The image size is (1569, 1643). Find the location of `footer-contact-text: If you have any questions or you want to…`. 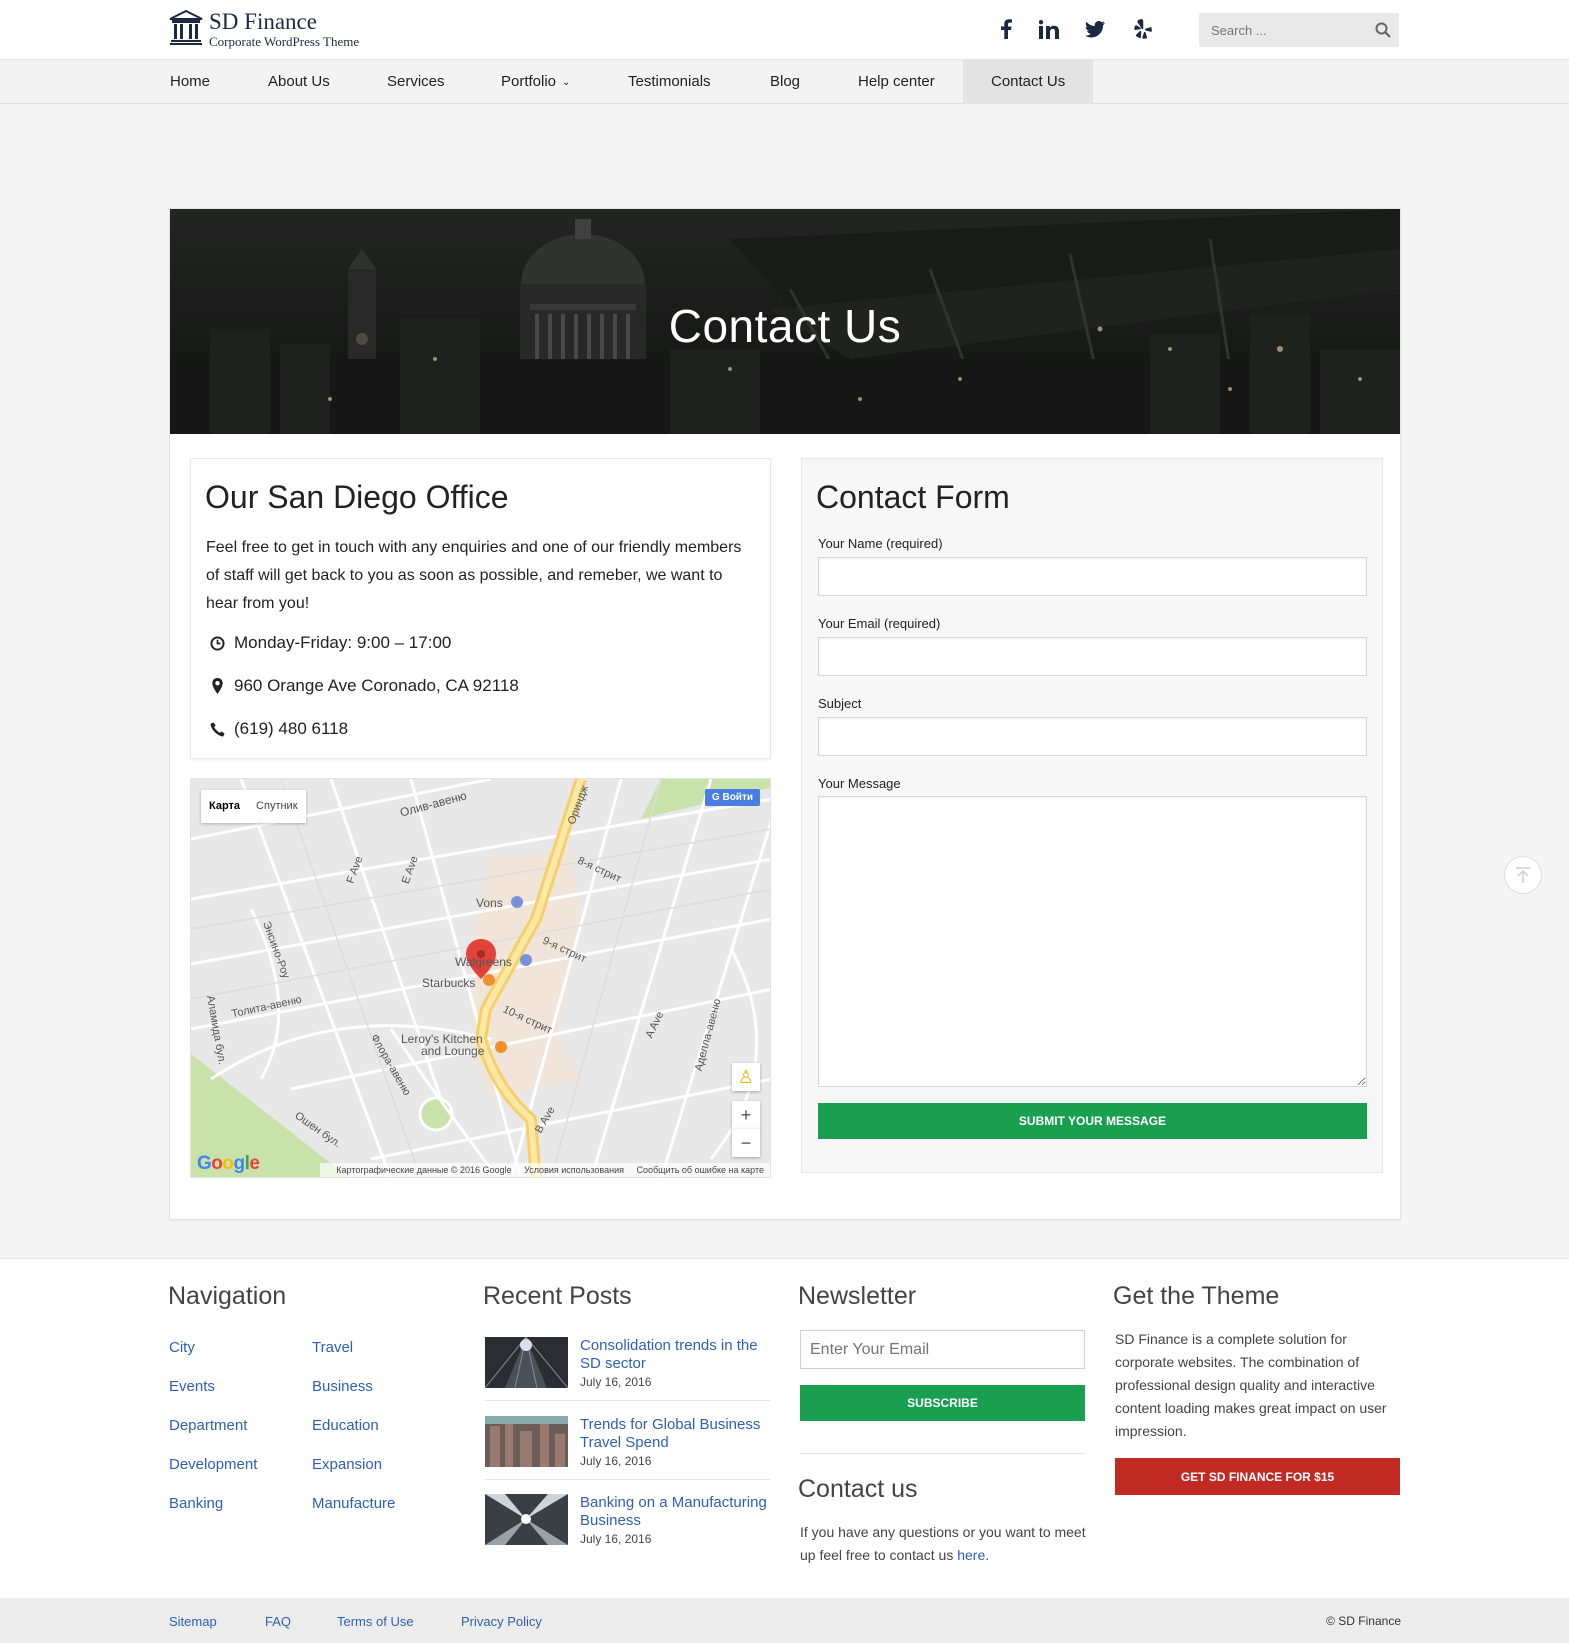

footer-contact-text: If you have any questions or you want to… is located at coordinates (945, 1544).